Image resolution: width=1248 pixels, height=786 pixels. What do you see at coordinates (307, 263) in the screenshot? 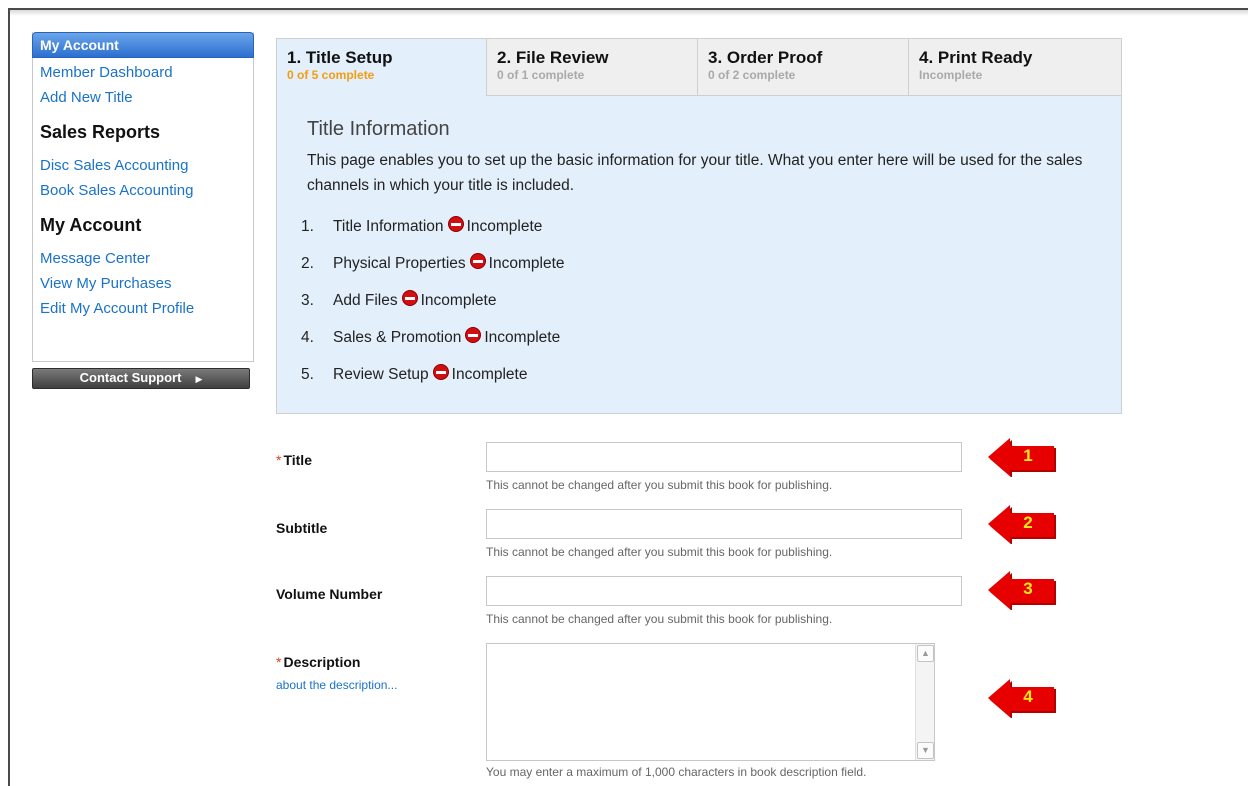
I see `step-number: 2.` at bounding box center [307, 263].